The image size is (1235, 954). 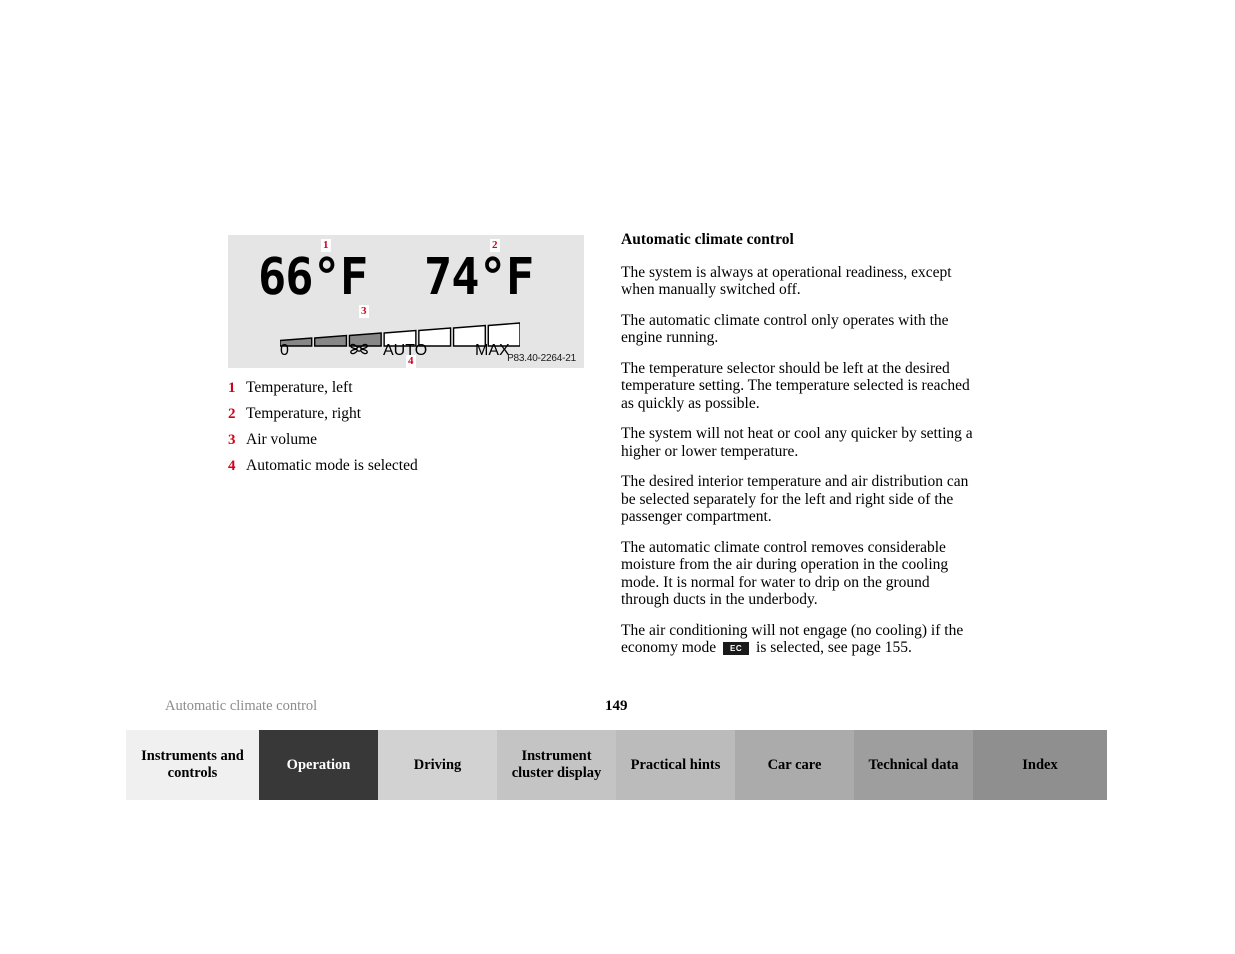 I want to click on section-heading: Automatic climate control, so click(x=707, y=239).